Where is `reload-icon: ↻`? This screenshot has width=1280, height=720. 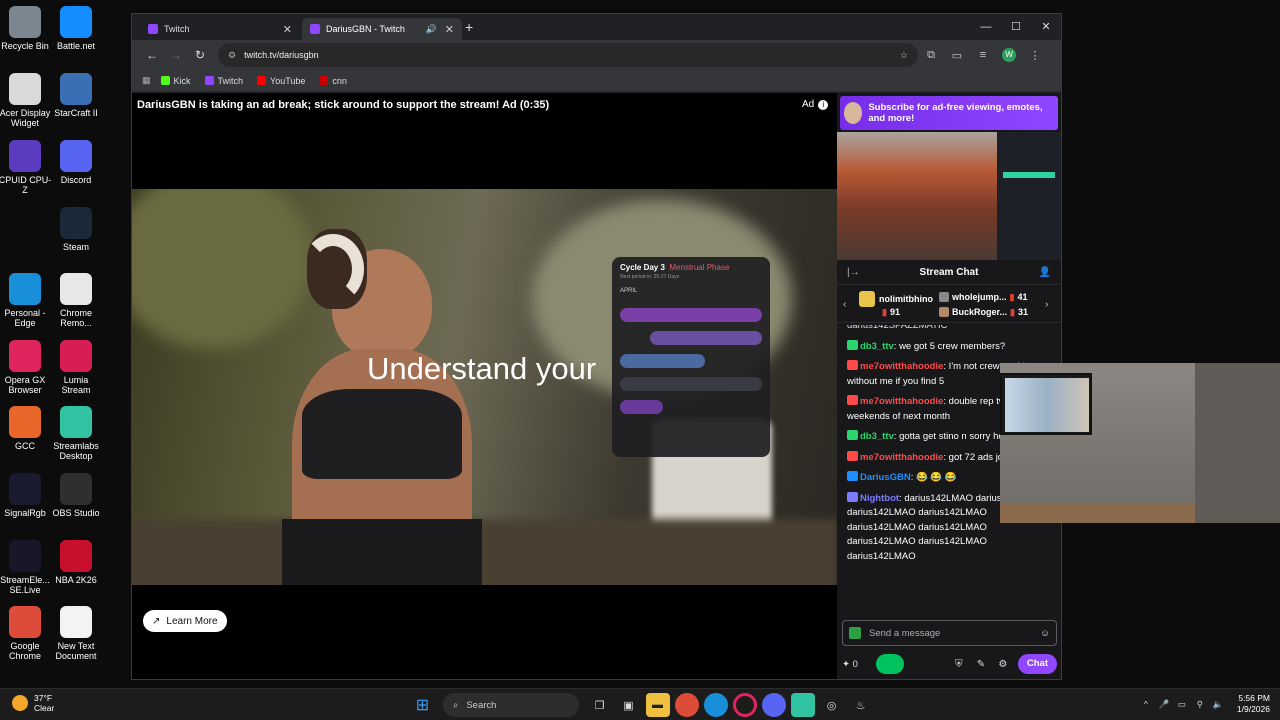 reload-icon: ↻ is located at coordinates (200, 55).